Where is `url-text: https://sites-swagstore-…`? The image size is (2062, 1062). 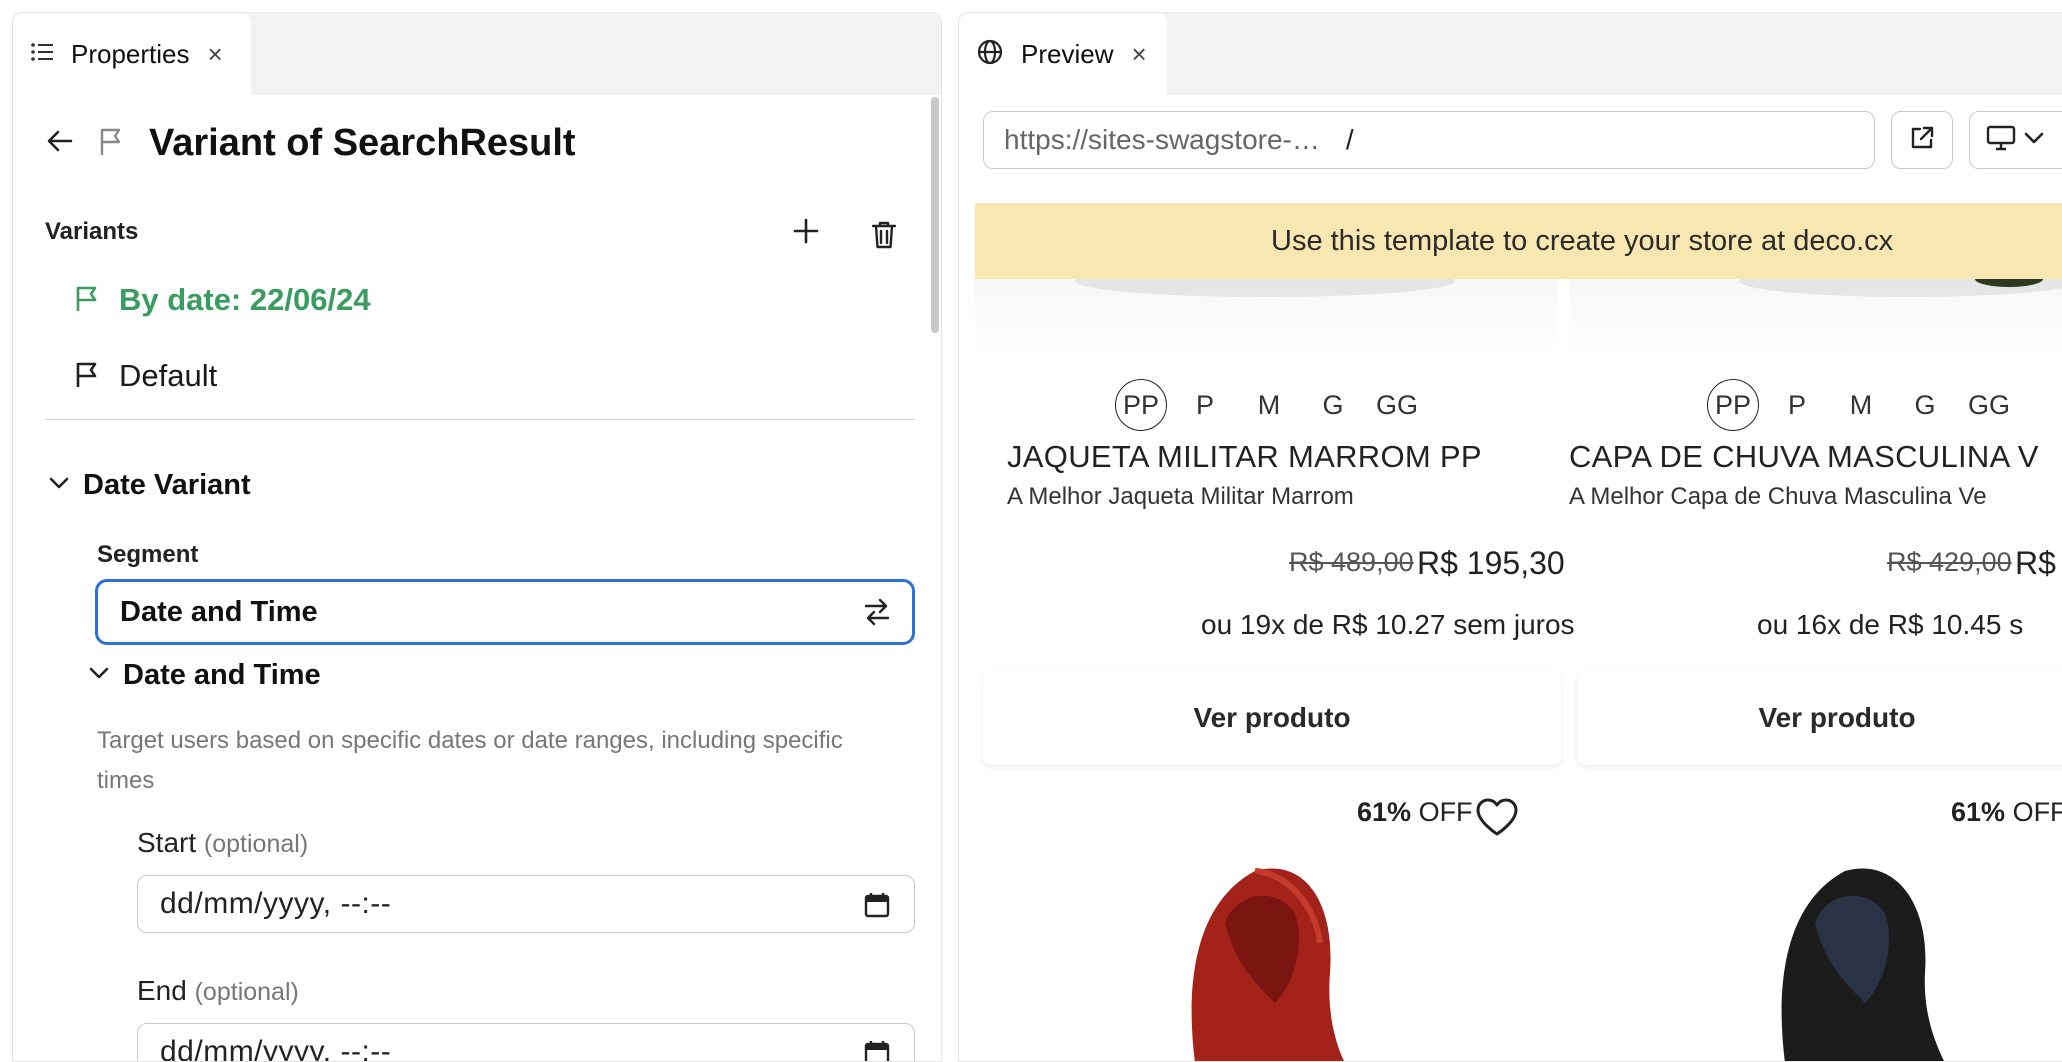
url-text: https://sites-swagstore-… is located at coordinates (1162, 139).